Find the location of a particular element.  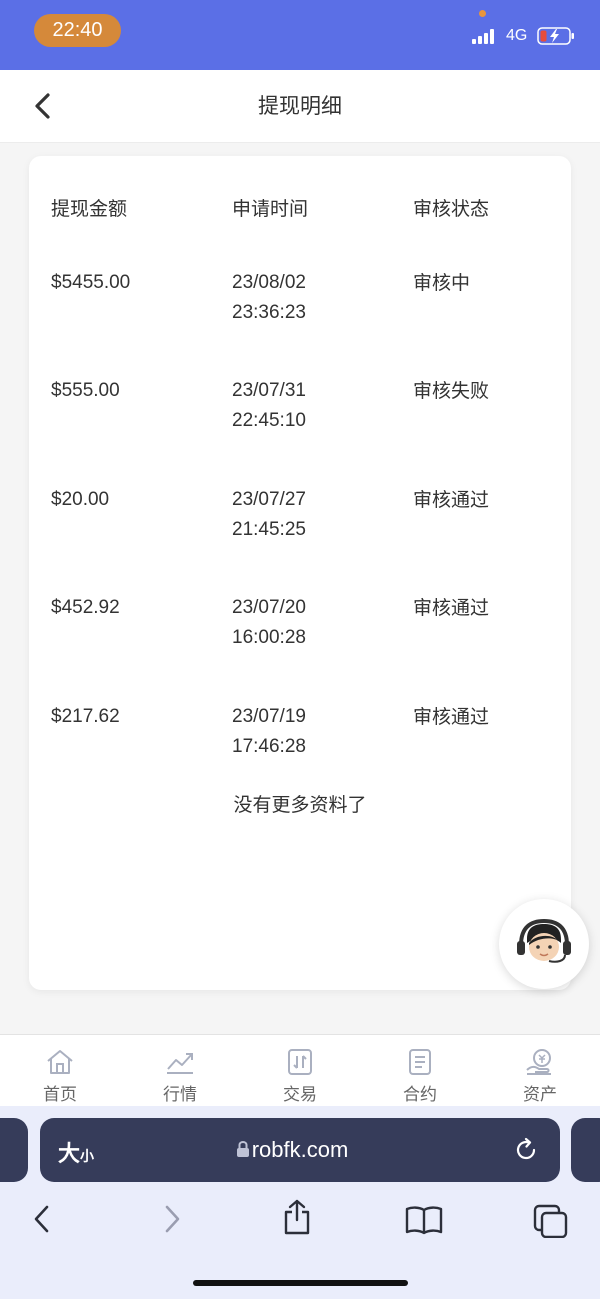

chevron-left-icon is located at coordinates (44, 106).